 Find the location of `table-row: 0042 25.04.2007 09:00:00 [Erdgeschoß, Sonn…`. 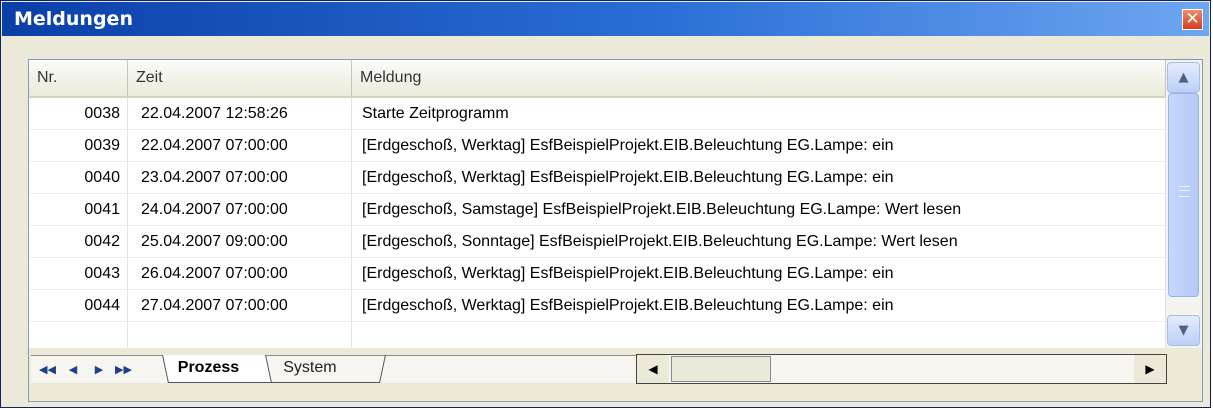

table-row: 0042 25.04.2007 09:00:00 [Erdgeschoß, Sonn… is located at coordinates (597, 242).